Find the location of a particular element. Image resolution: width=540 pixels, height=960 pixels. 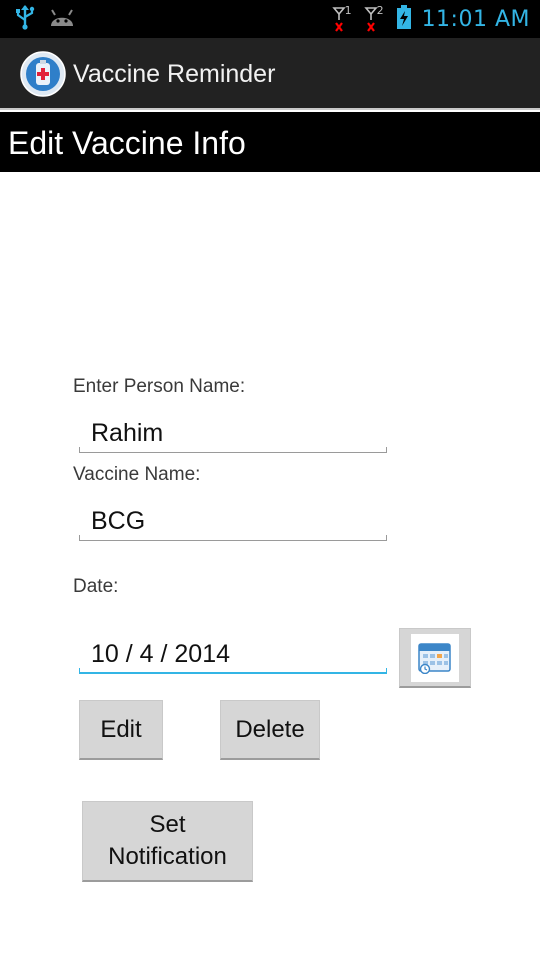

edit-button: Edit is located at coordinates (121, 730).